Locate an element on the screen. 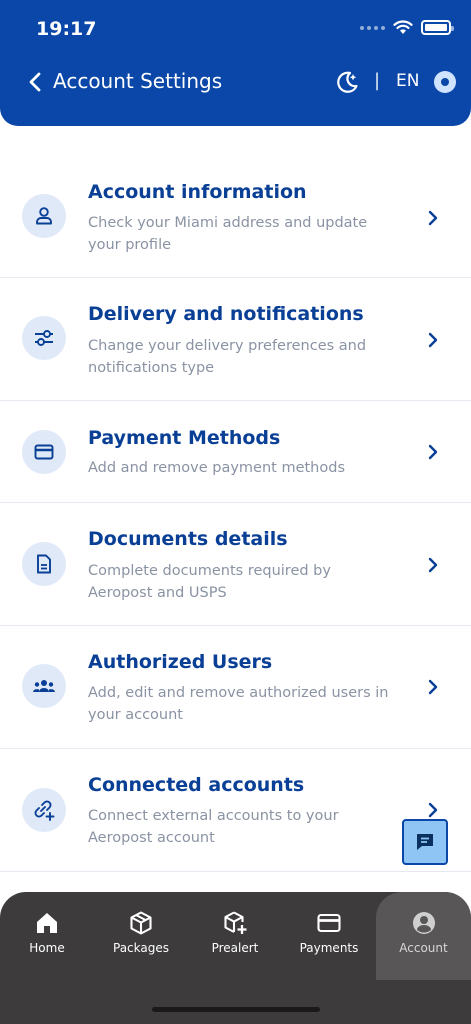 The width and height of the screenshot is (471, 1024). sliders-icon is located at coordinates (44, 338).